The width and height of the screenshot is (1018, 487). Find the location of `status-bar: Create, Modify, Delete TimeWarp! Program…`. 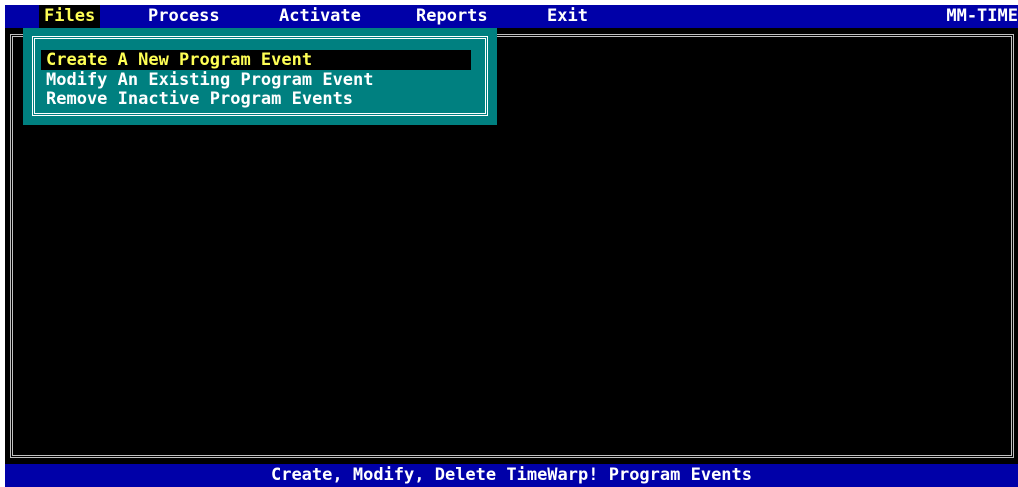

status-bar: Create, Modify, Delete TimeWarp! Program… is located at coordinates (511, 475).